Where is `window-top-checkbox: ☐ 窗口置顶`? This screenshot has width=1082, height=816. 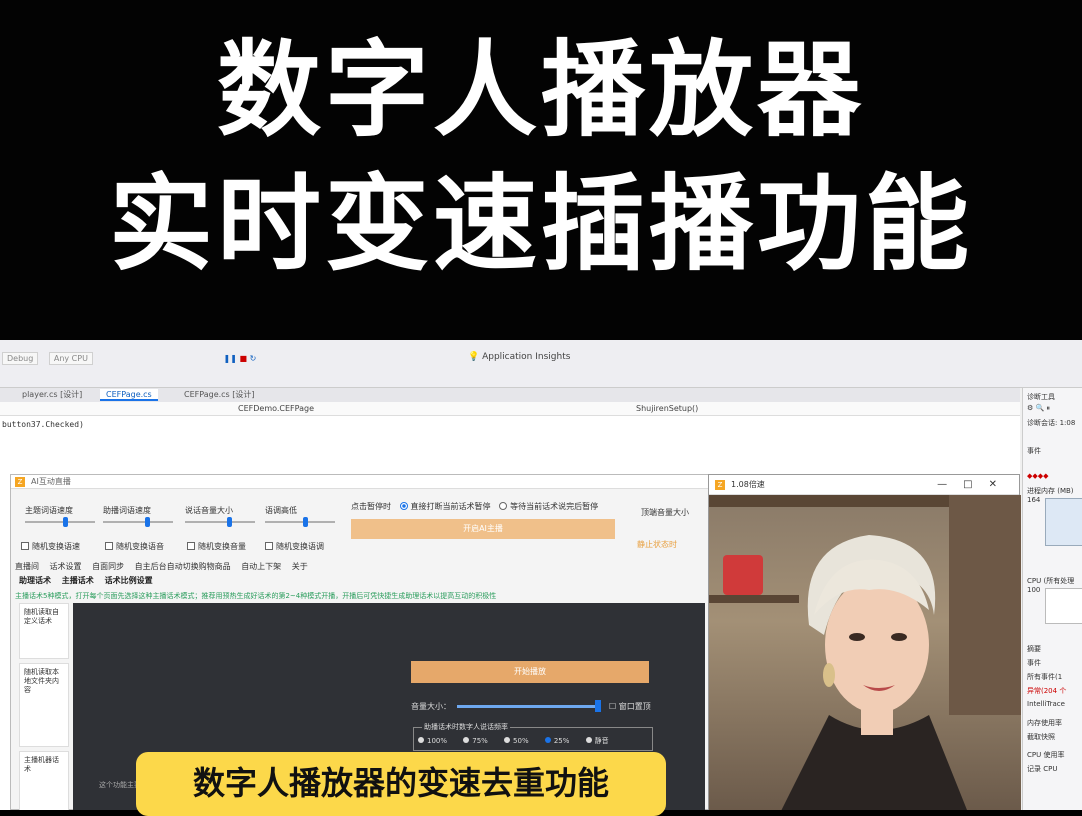
window-top-checkbox: ☐ 窗口置顶 is located at coordinates (630, 706).